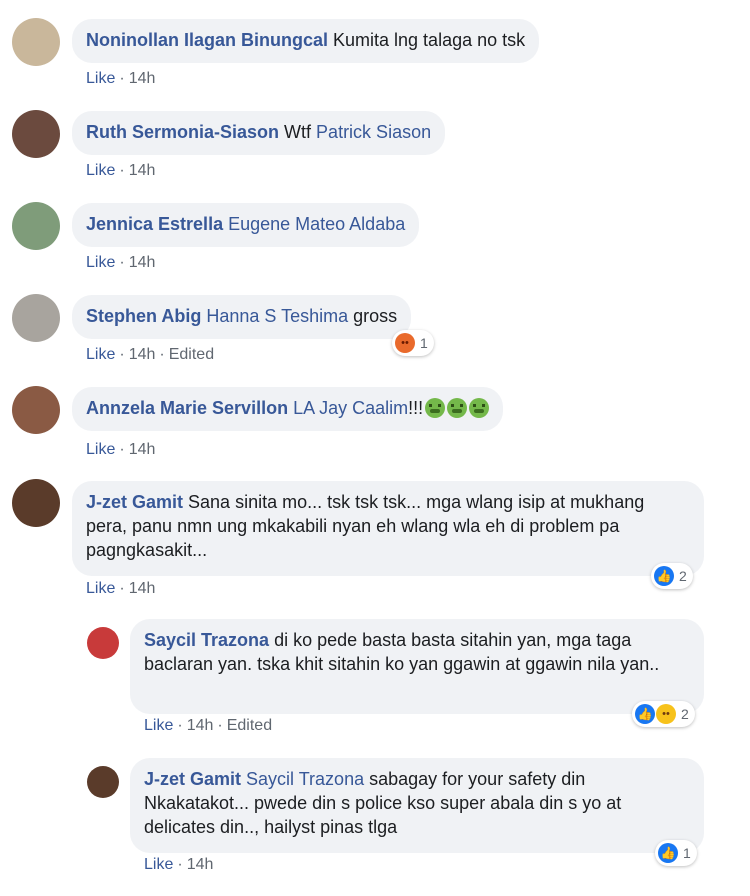 Image resolution: width=750 pixels, height=896 pixels. Describe the element at coordinates (416, 408) in the screenshot. I see `comment-text: !!!` at that location.